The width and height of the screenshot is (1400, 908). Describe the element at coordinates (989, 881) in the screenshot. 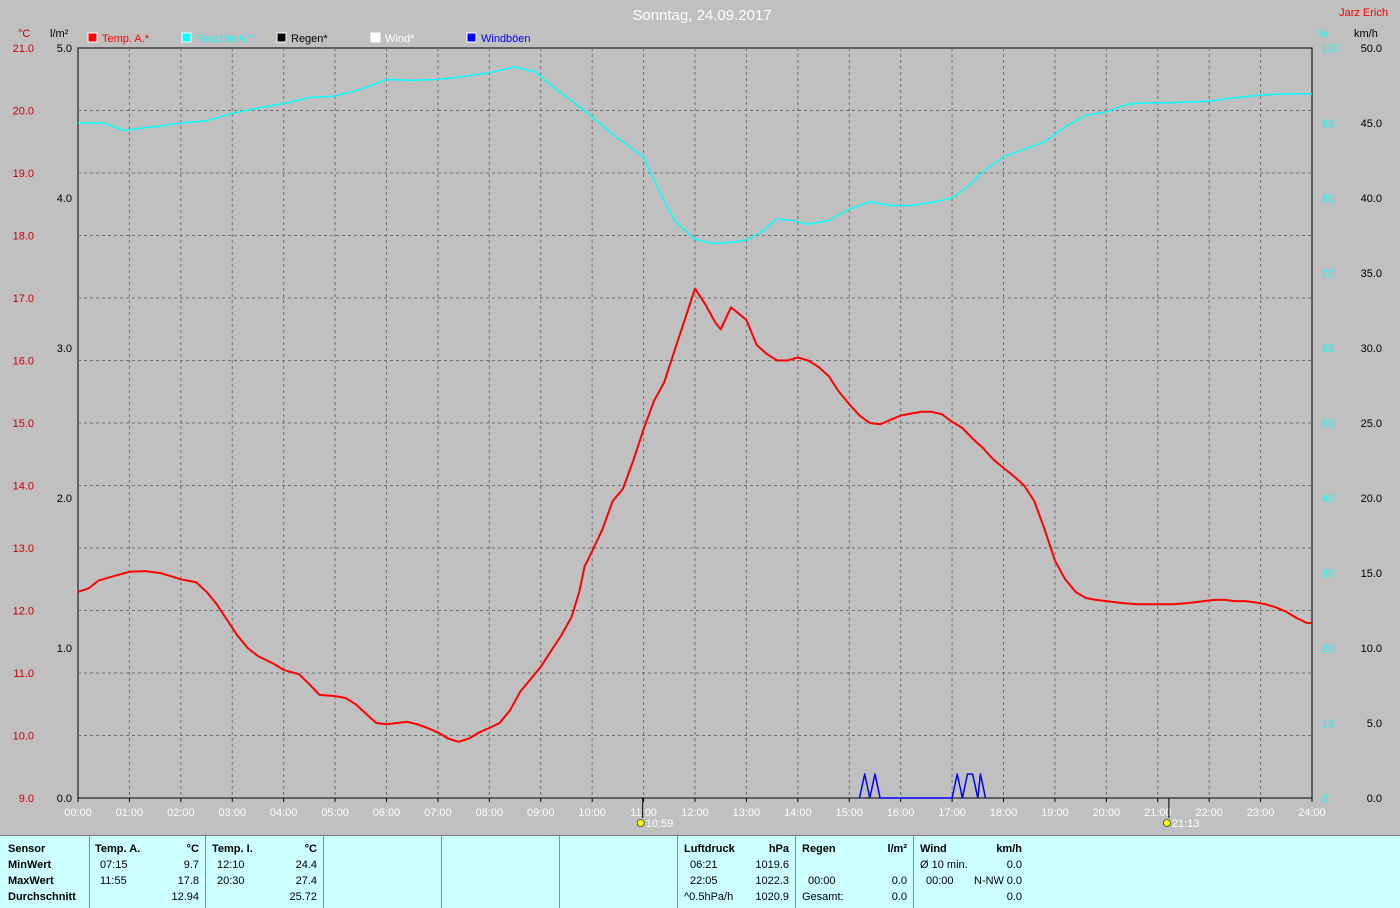

I see `wind-max-direction: N-NW` at that location.